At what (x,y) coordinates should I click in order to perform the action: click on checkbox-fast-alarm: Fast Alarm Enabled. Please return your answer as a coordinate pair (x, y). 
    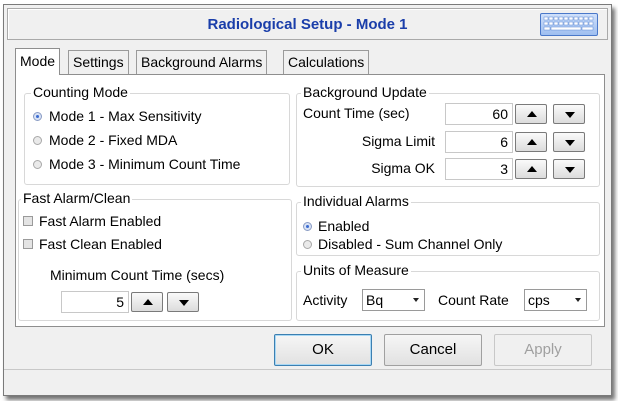
    Looking at the image, I should click on (92, 221).